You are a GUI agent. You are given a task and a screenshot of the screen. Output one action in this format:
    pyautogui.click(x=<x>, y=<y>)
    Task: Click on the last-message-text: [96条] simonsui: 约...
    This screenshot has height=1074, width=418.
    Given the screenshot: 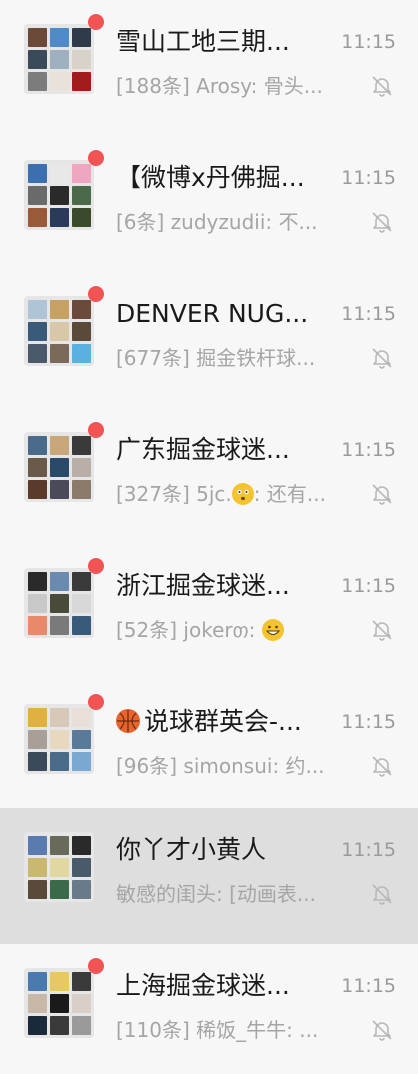 What is the action you would take?
    pyautogui.click(x=220, y=766)
    